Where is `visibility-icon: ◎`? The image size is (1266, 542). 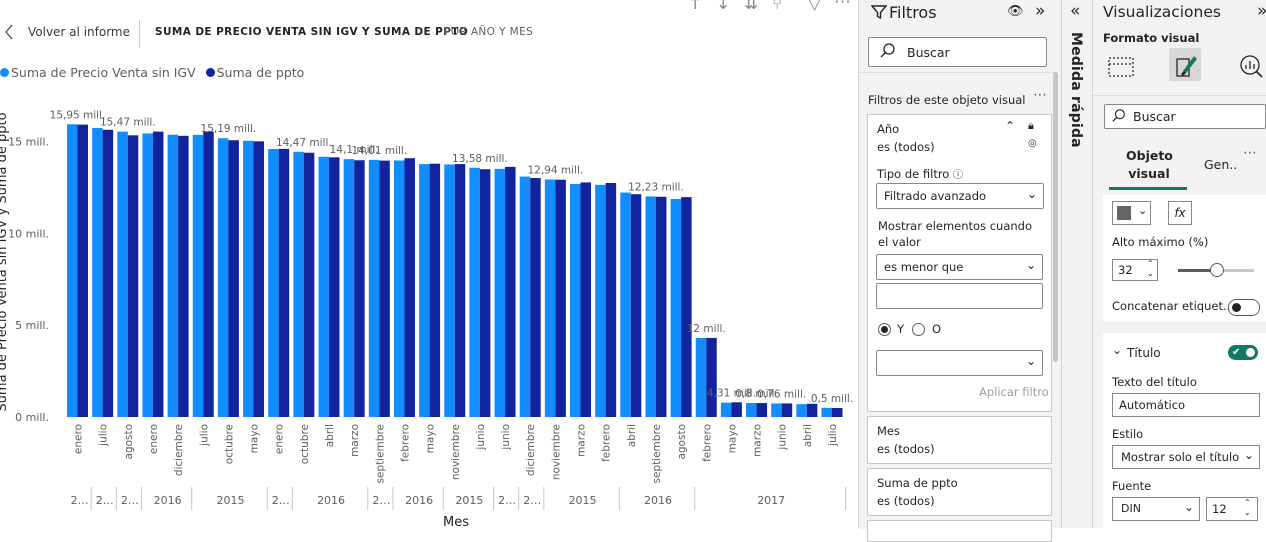 visibility-icon: ◎ is located at coordinates (1032, 143).